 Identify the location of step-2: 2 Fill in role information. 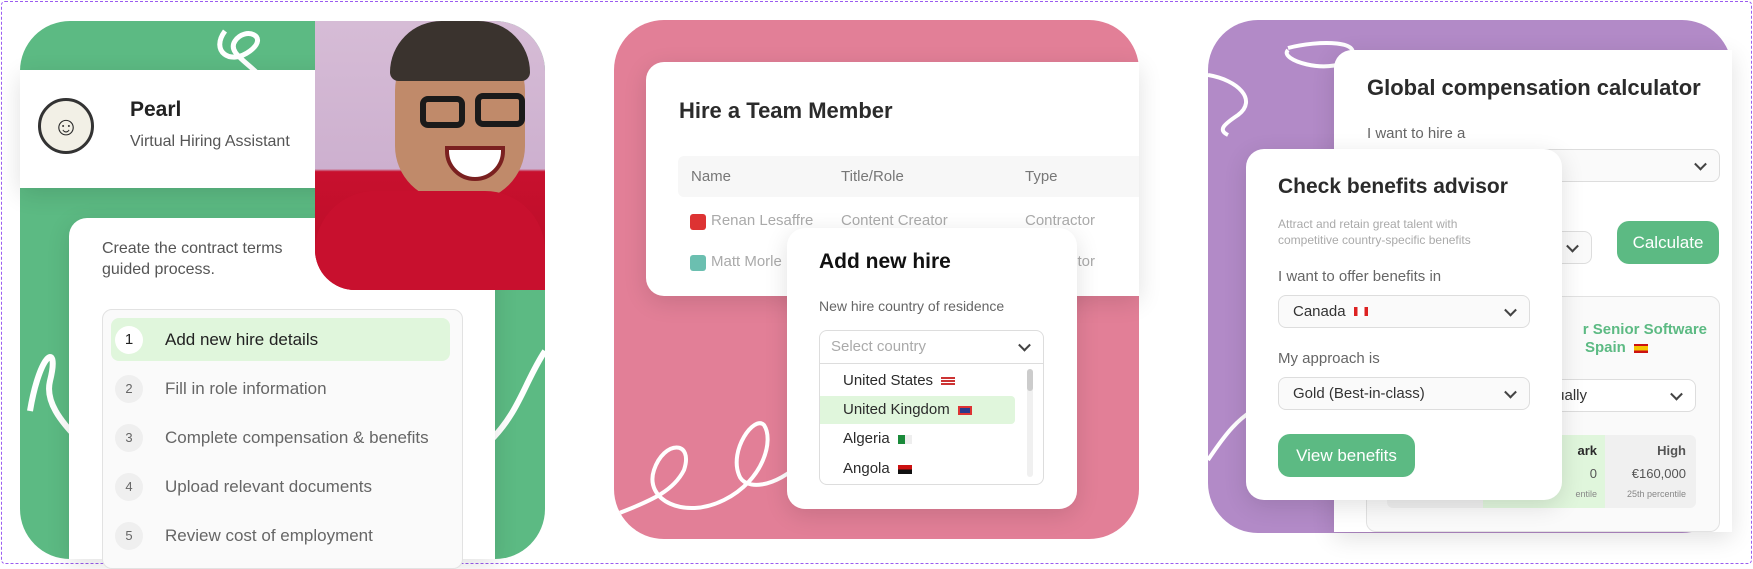
(280, 388).